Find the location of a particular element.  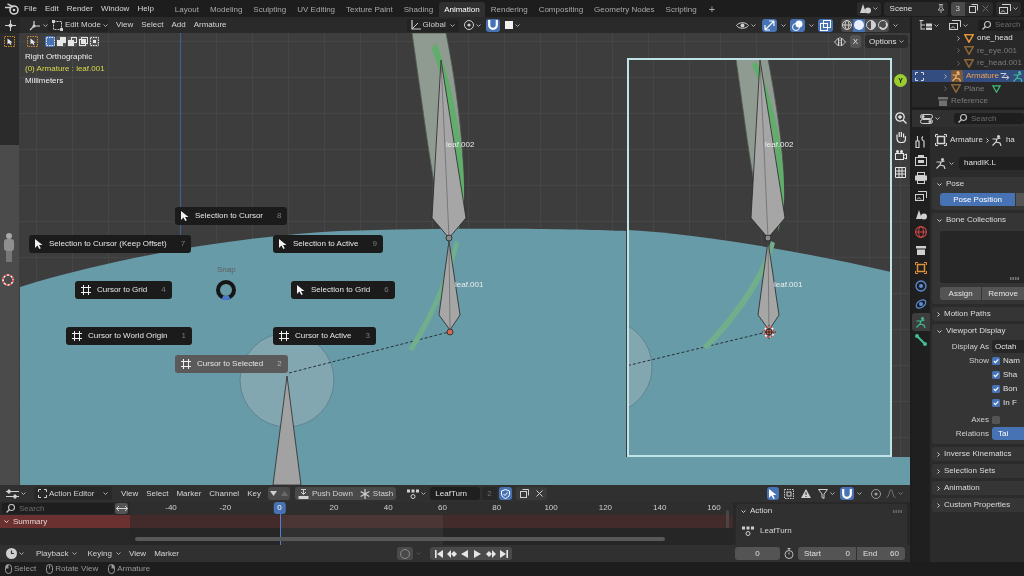

crosshair-icon is located at coordinates (10, 25).